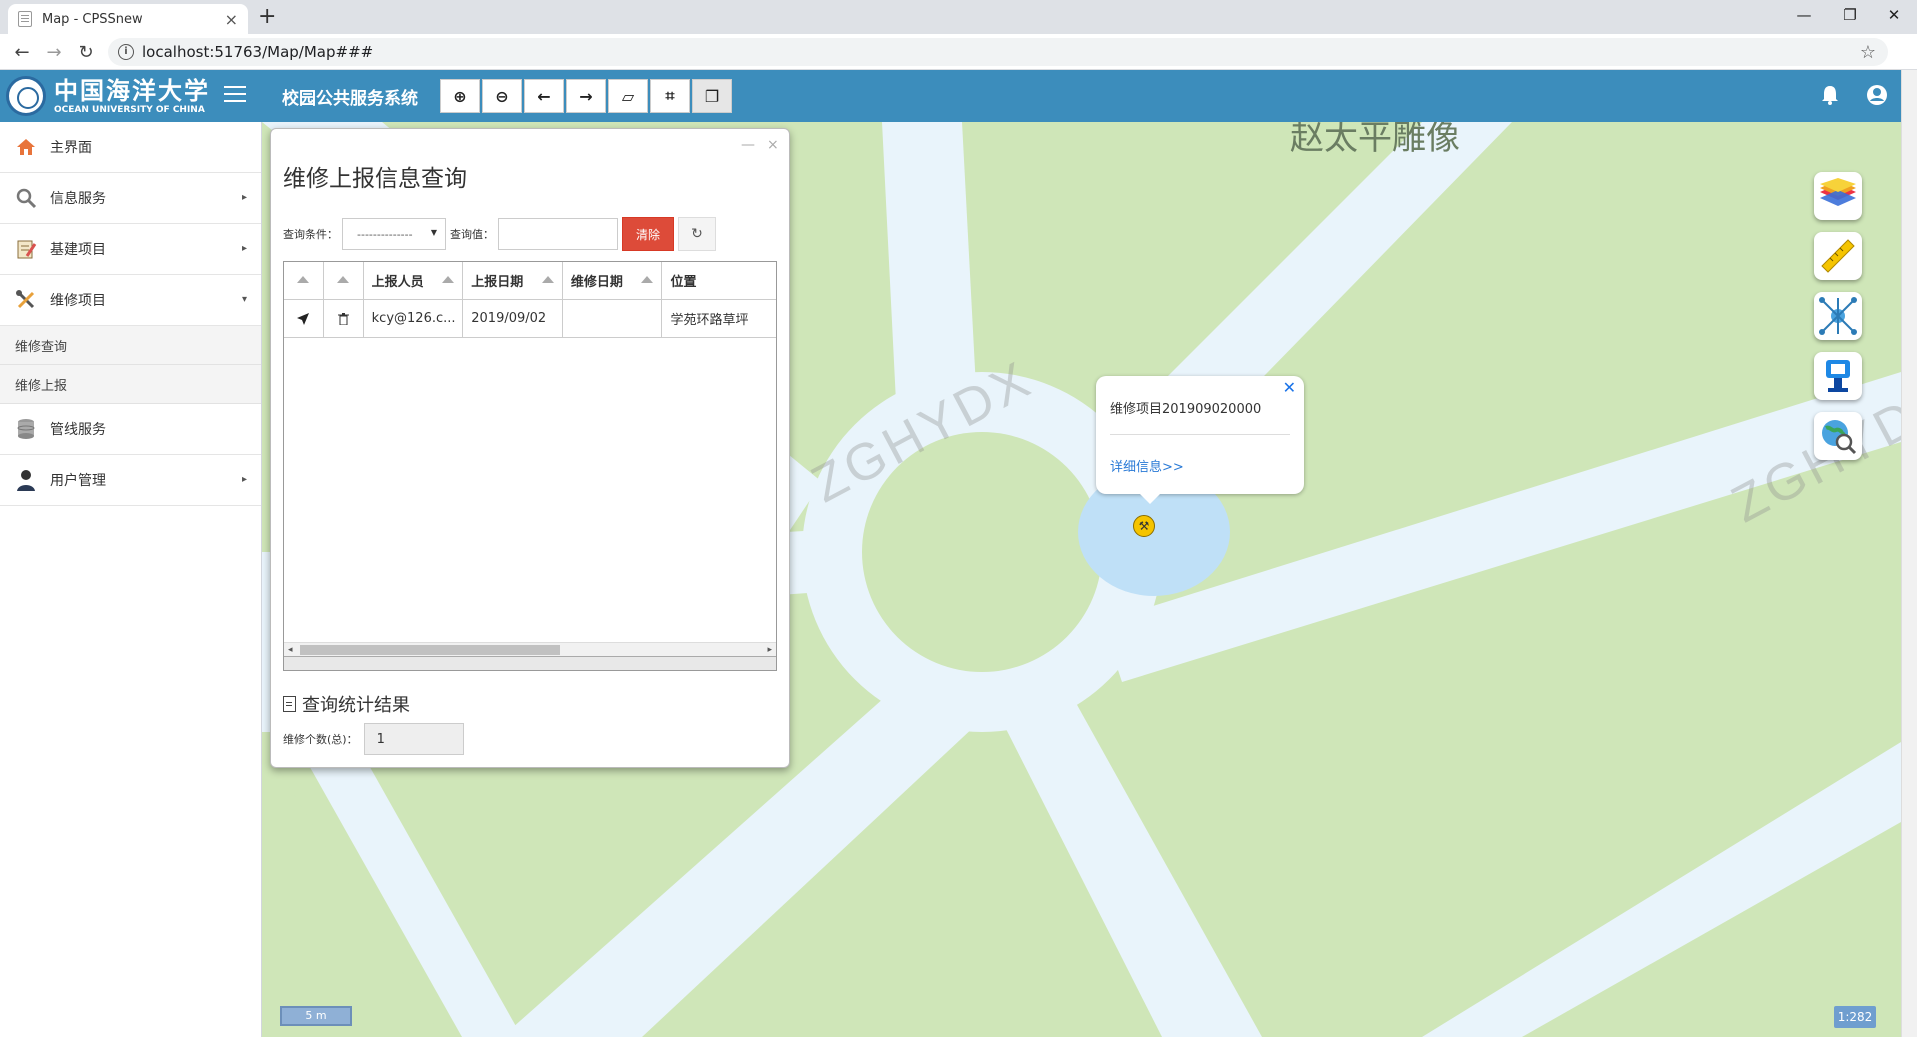  Describe the element at coordinates (26, 429) in the screenshot. I see `database-icon` at that location.